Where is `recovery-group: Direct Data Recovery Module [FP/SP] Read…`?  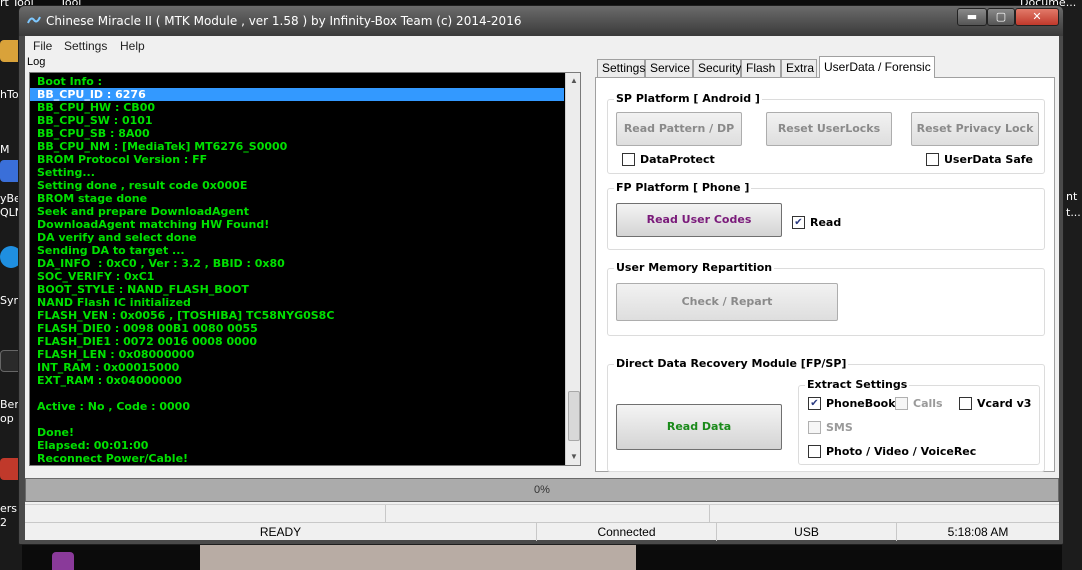
recovery-group: Direct Data Recovery Module [FP/SP] Read… is located at coordinates (826, 414).